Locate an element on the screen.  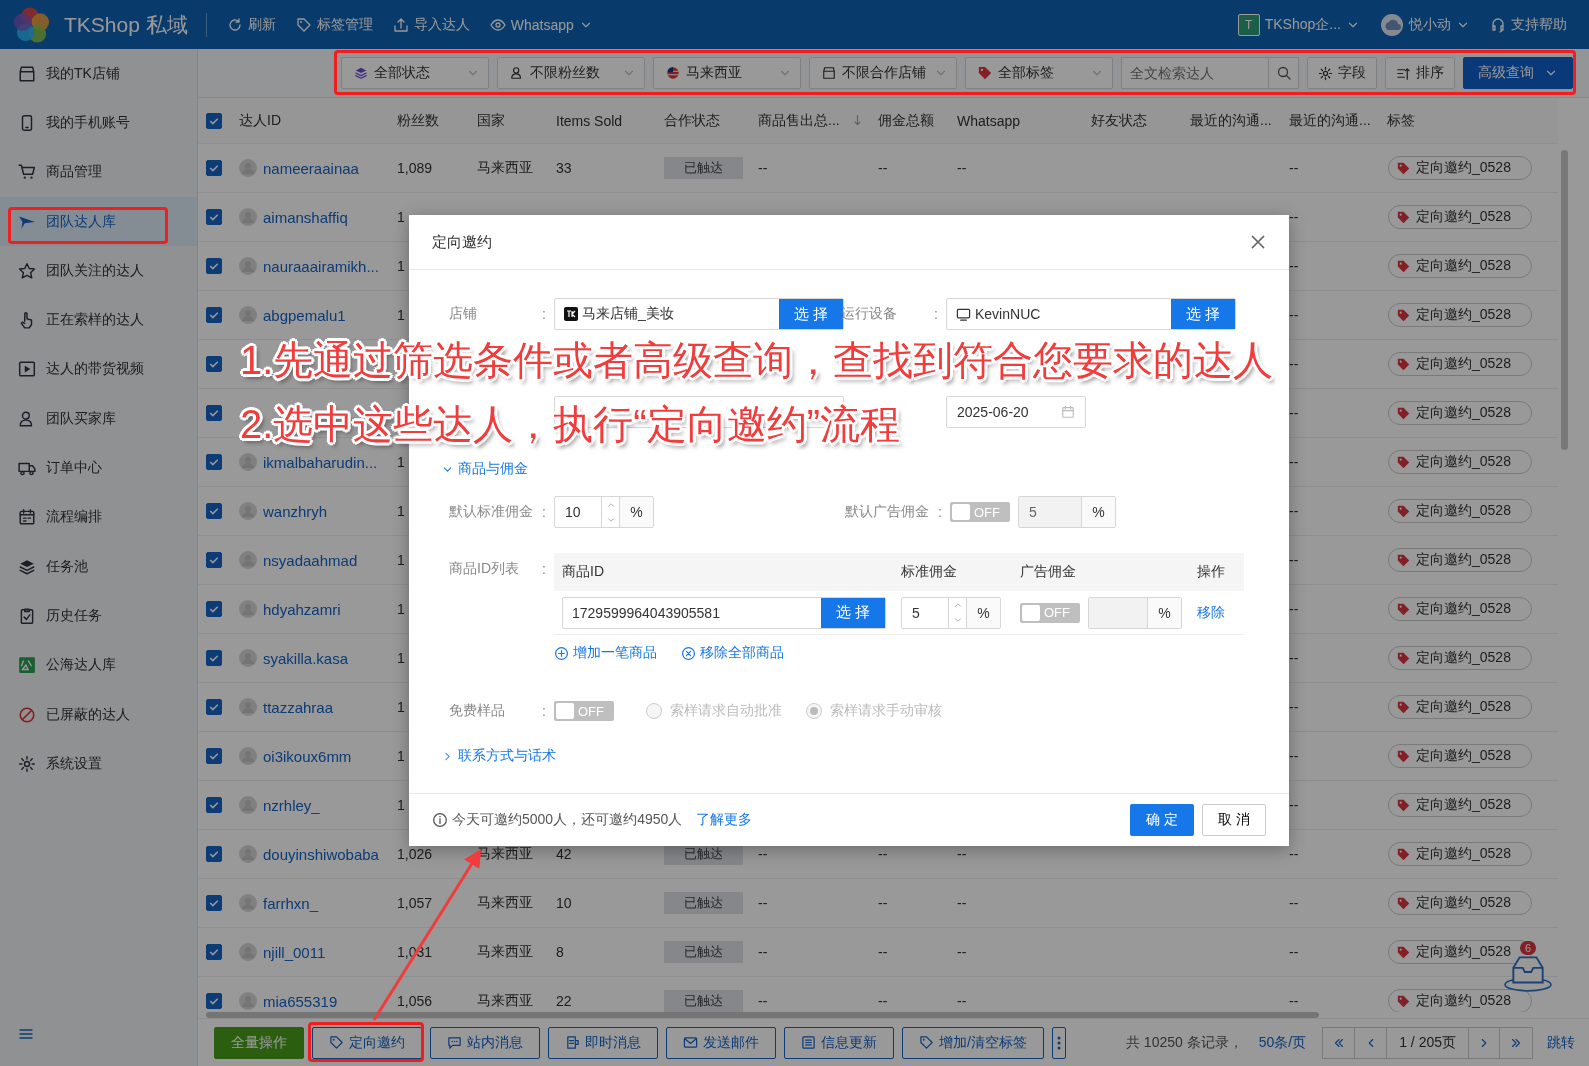
sidebar-item: 历史任务 is located at coordinates (98, 616).